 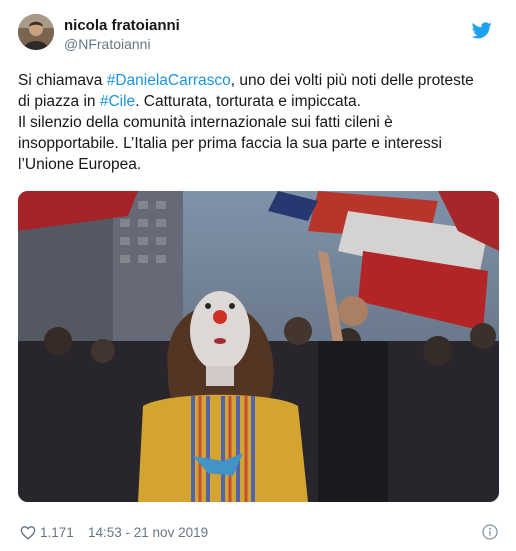 What do you see at coordinates (59, 101) in the screenshot?
I see `text-segment: di piazza in` at bounding box center [59, 101].